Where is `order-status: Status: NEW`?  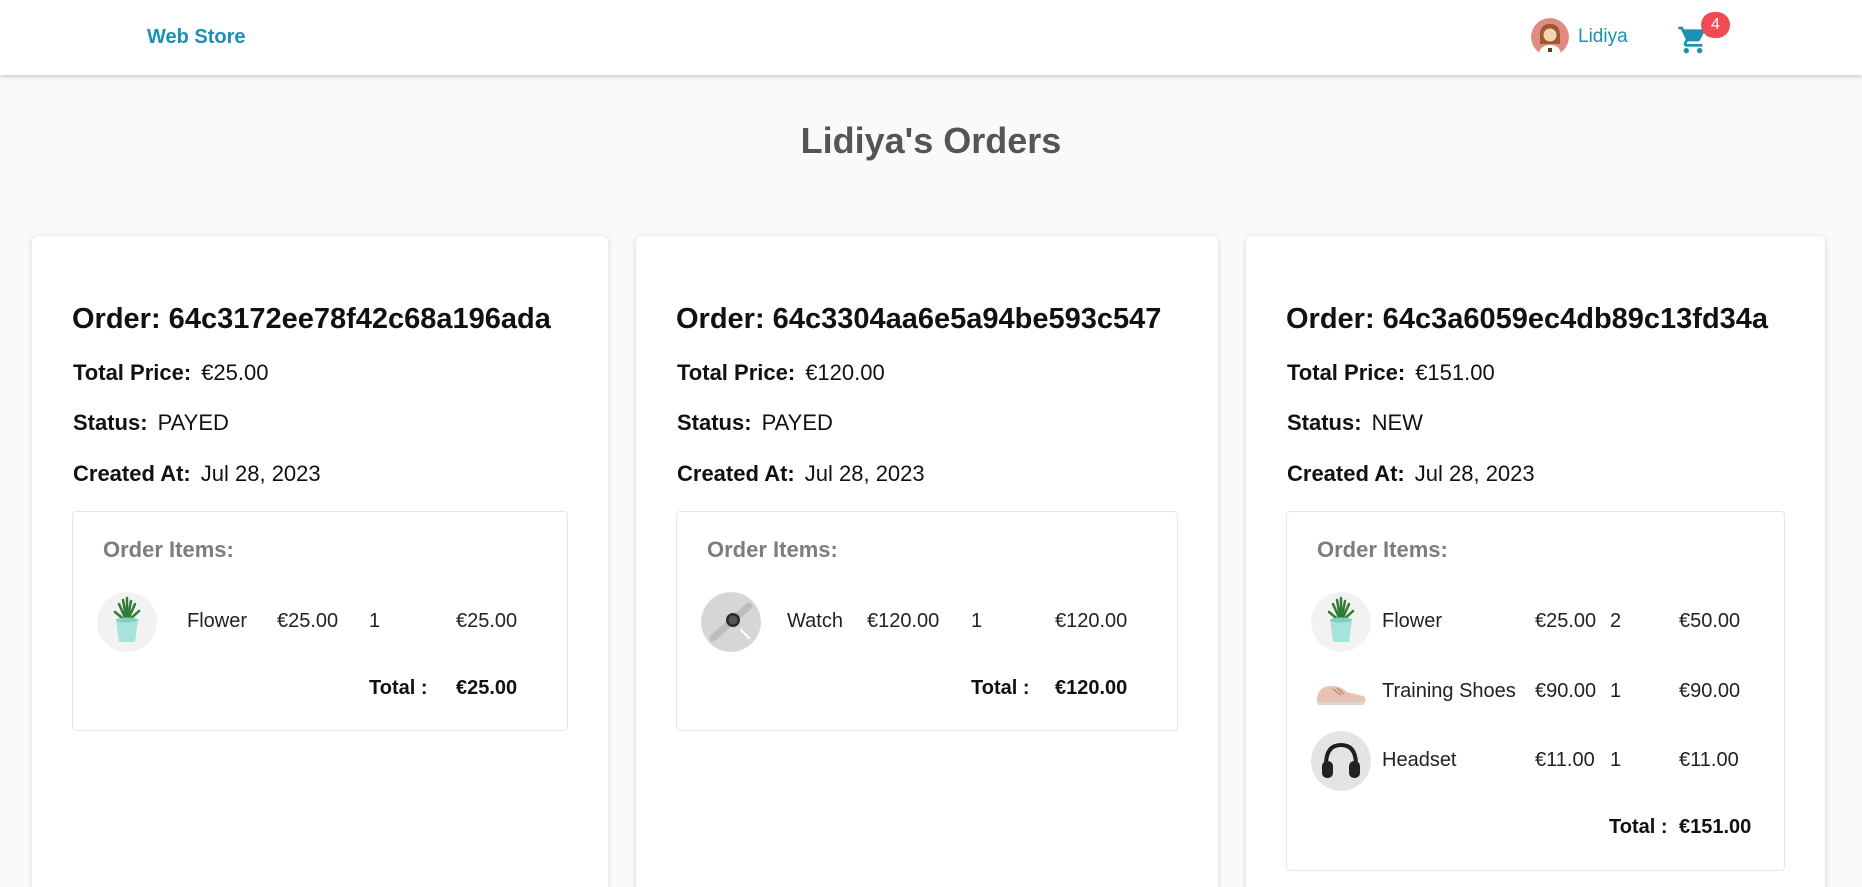 order-status: Status: NEW is located at coordinates (1355, 423).